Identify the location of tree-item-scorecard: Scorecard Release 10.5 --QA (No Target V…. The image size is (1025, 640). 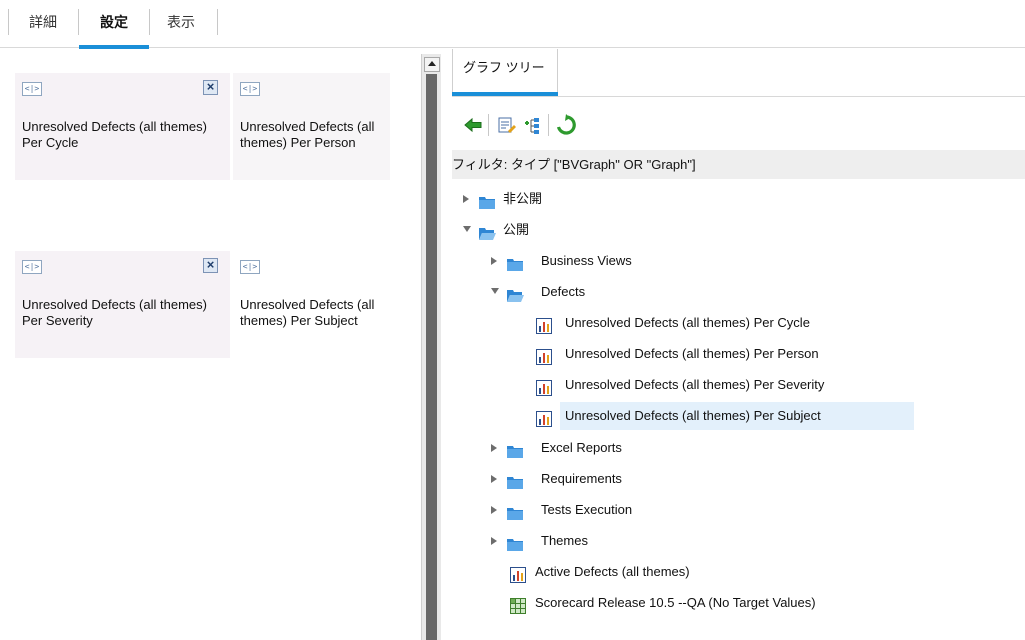
(730, 603).